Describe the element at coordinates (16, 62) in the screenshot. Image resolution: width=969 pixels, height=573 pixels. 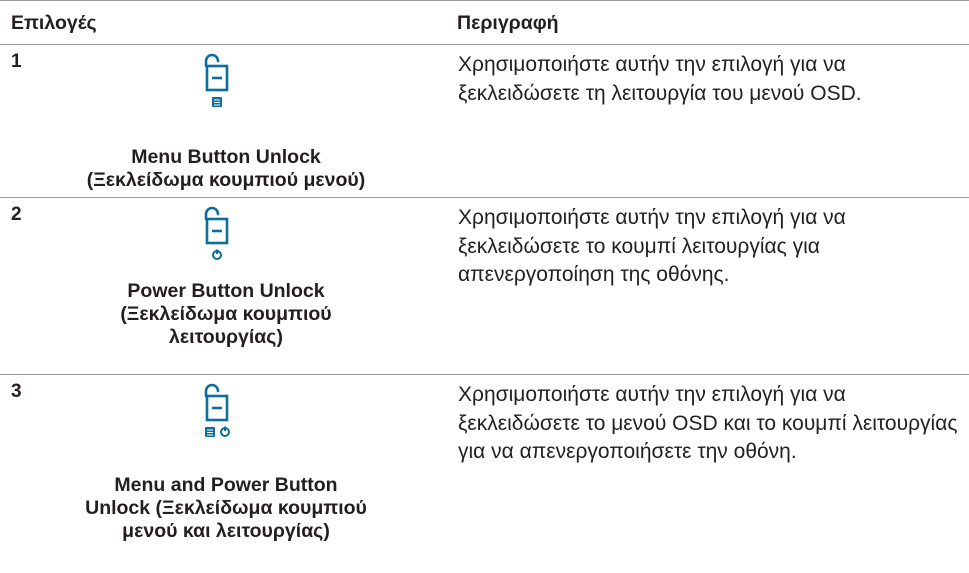
I see `option-number: 1` at that location.